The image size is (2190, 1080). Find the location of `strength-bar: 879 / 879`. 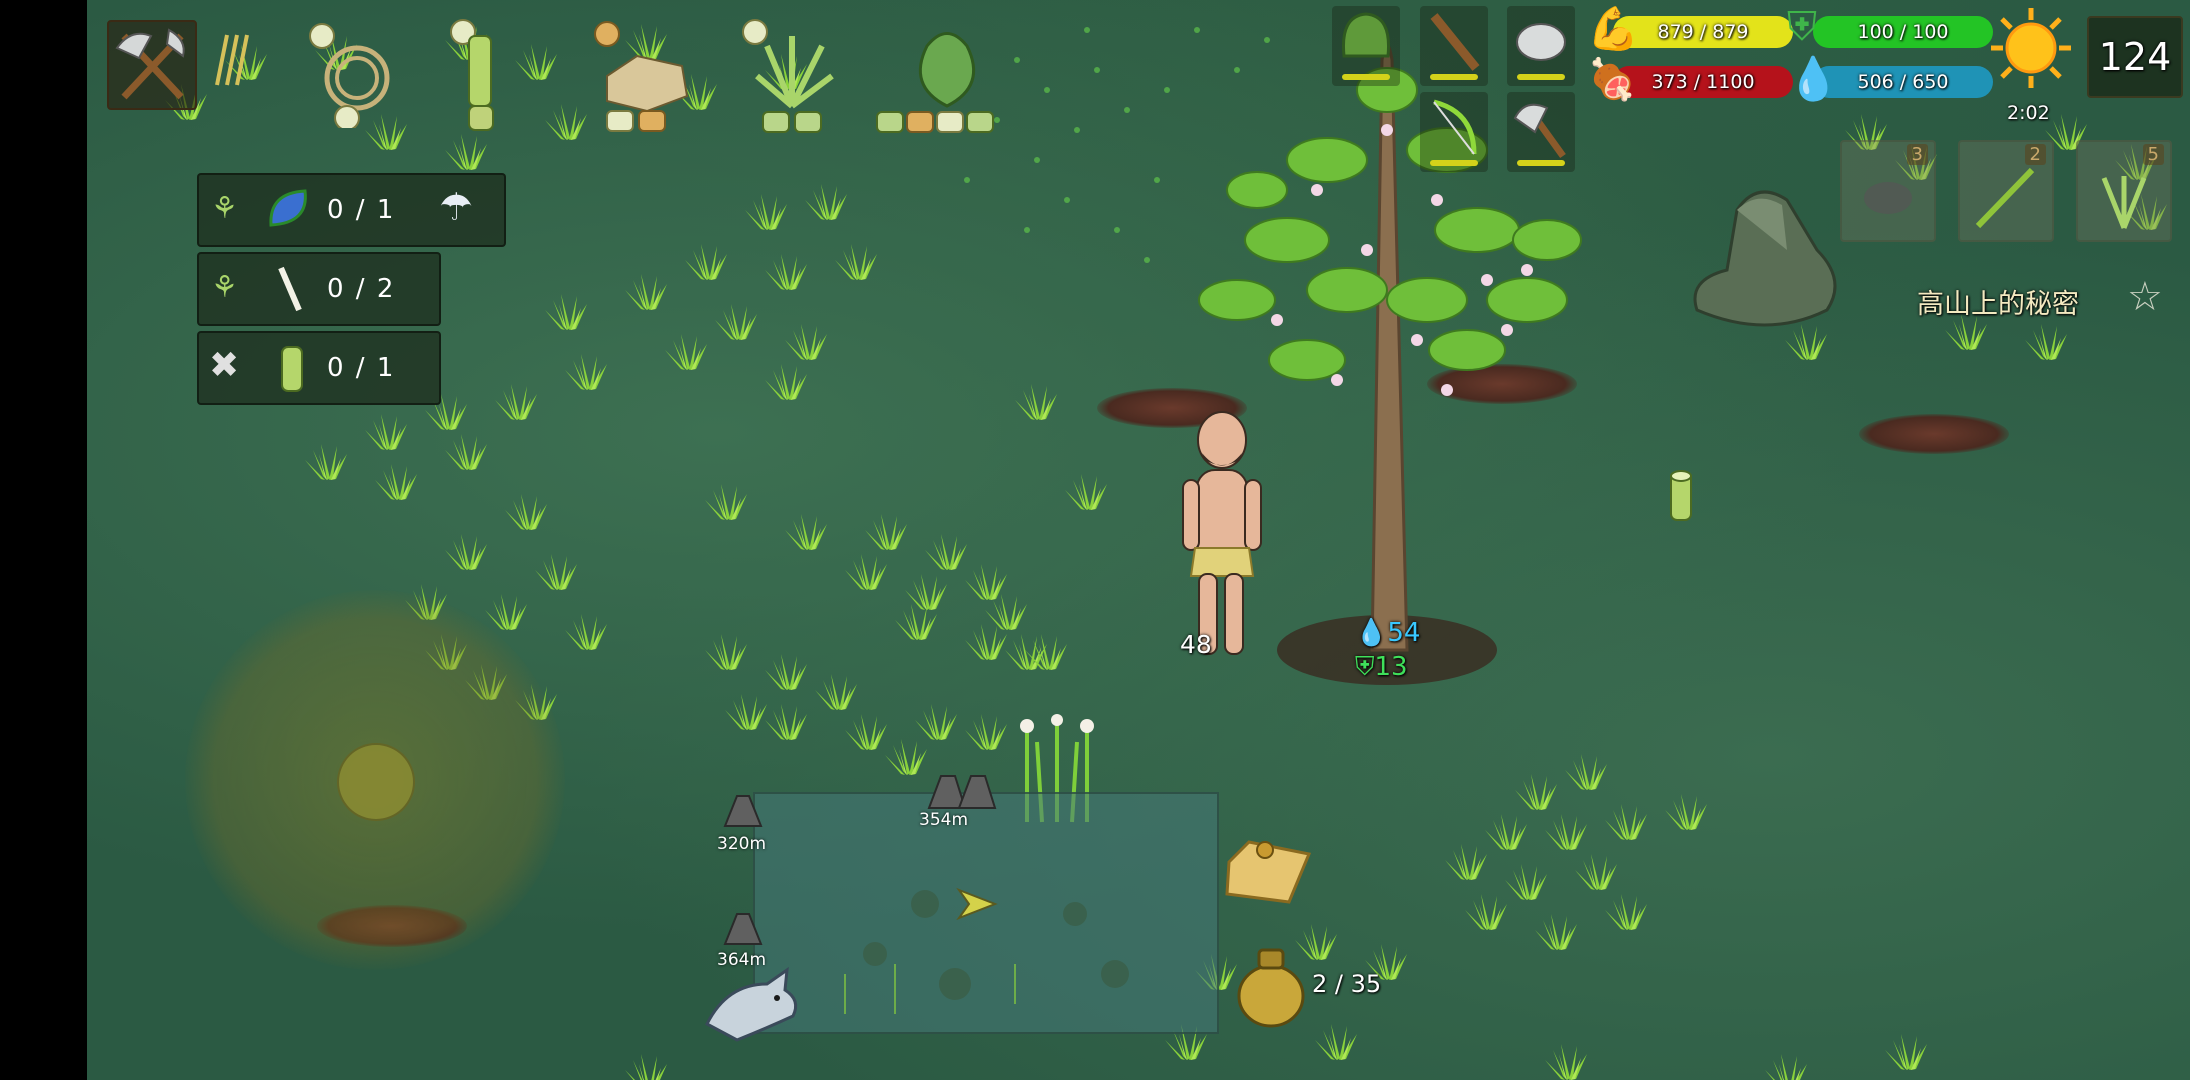

strength-bar: 879 / 879 is located at coordinates (1703, 32).